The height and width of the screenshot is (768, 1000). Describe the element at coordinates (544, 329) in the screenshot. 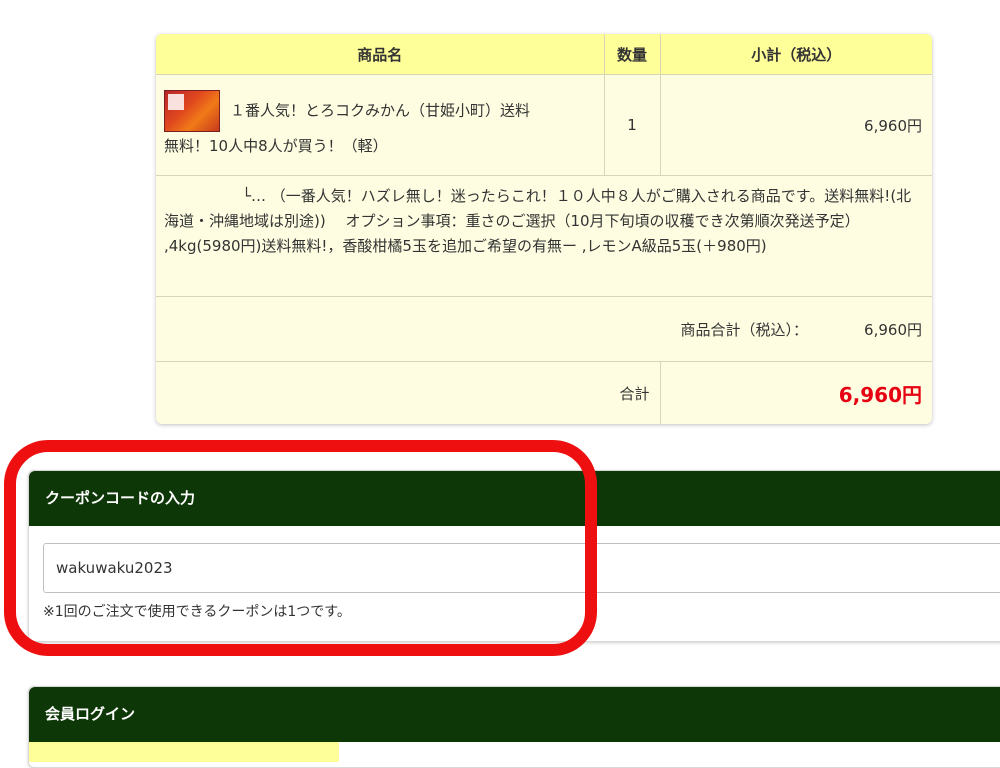

I see `goods-total-row: 商品合計（税込）： 6,960円` at that location.